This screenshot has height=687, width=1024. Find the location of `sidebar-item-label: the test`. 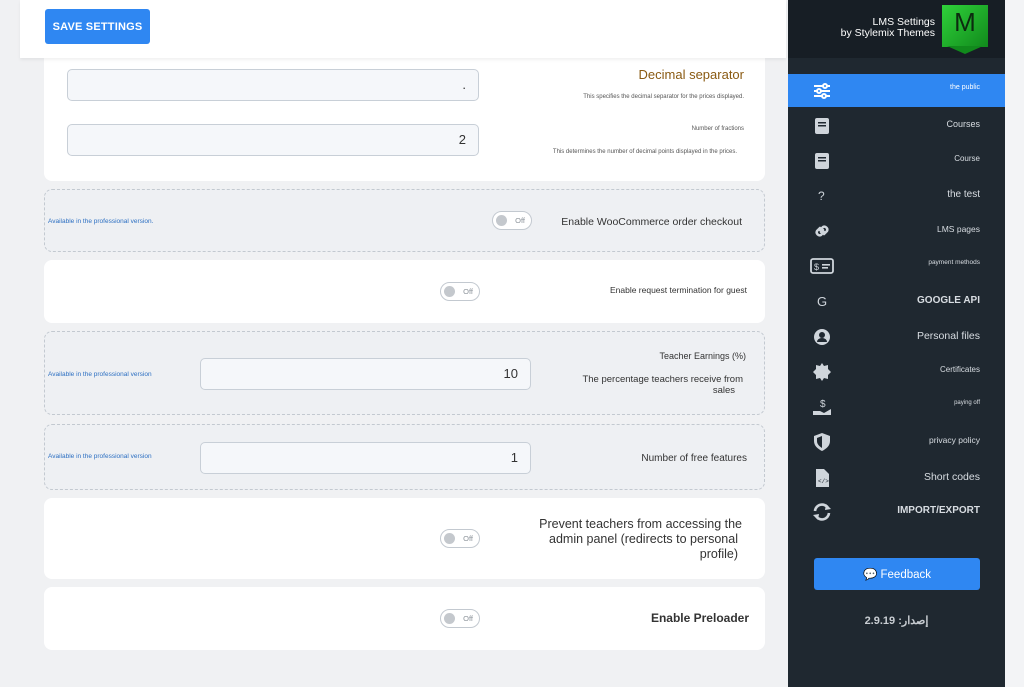

sidebar-item-label: the test is located at coordinates (963, 194).